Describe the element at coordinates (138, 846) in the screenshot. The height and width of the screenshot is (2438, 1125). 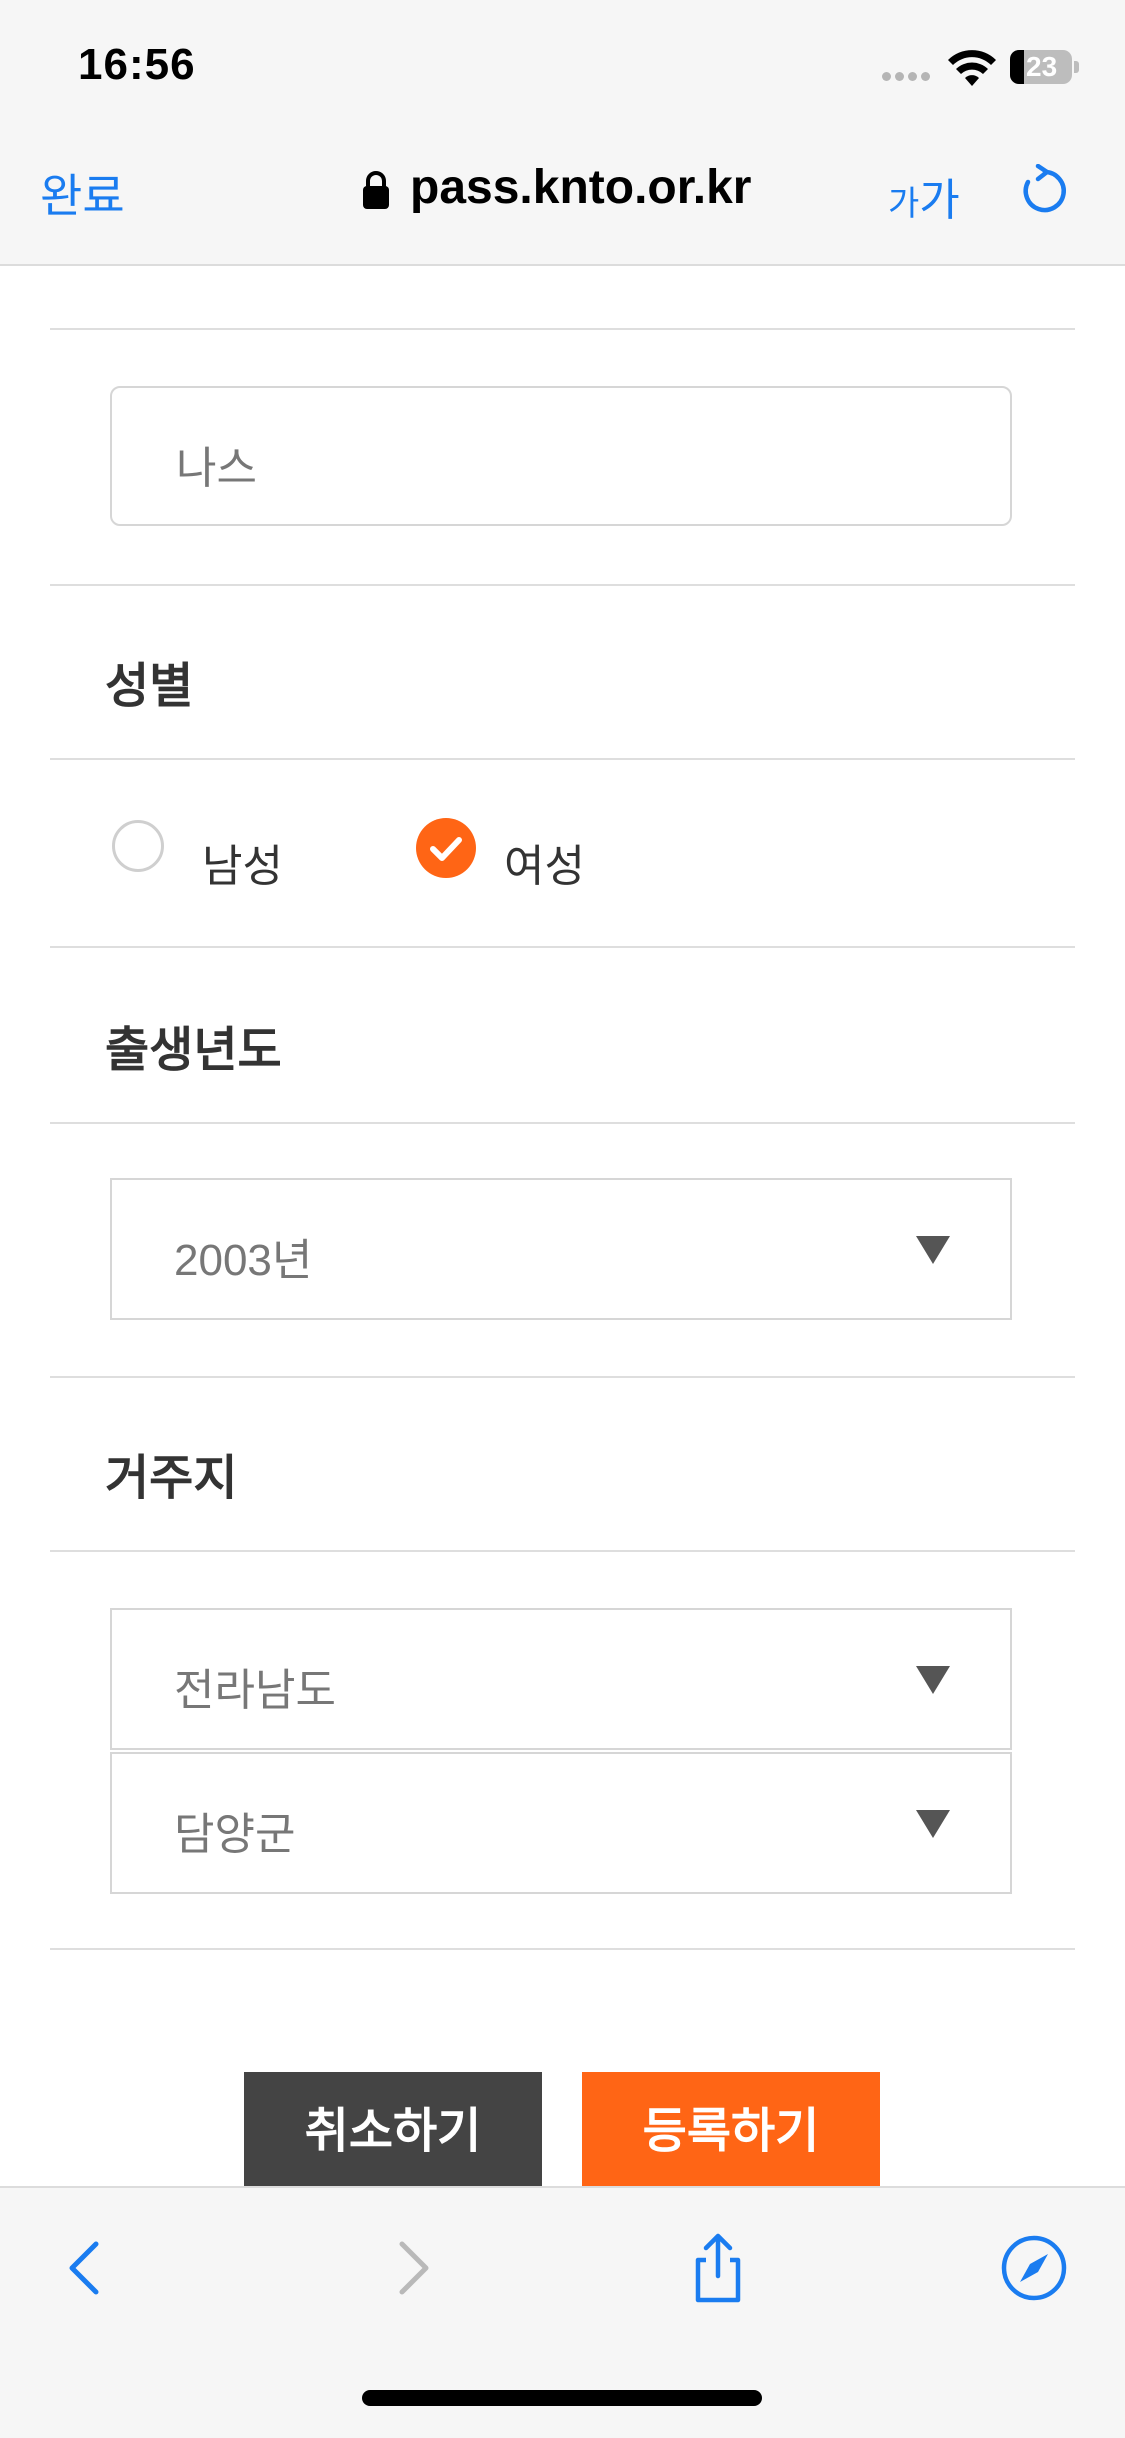
I see `gender-male-radio` at that location.